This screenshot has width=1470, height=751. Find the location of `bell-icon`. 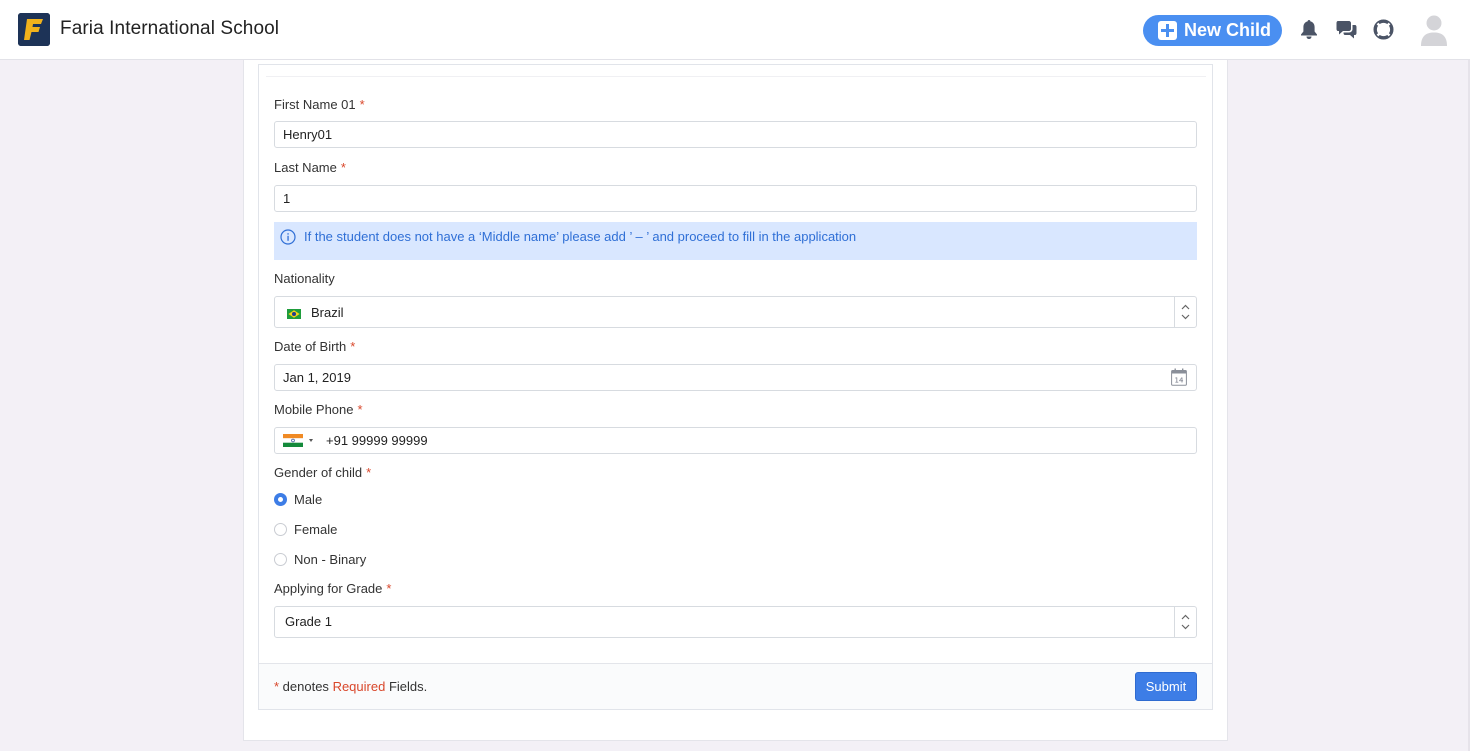

bell-icon is located at coordinates (1309, 32).